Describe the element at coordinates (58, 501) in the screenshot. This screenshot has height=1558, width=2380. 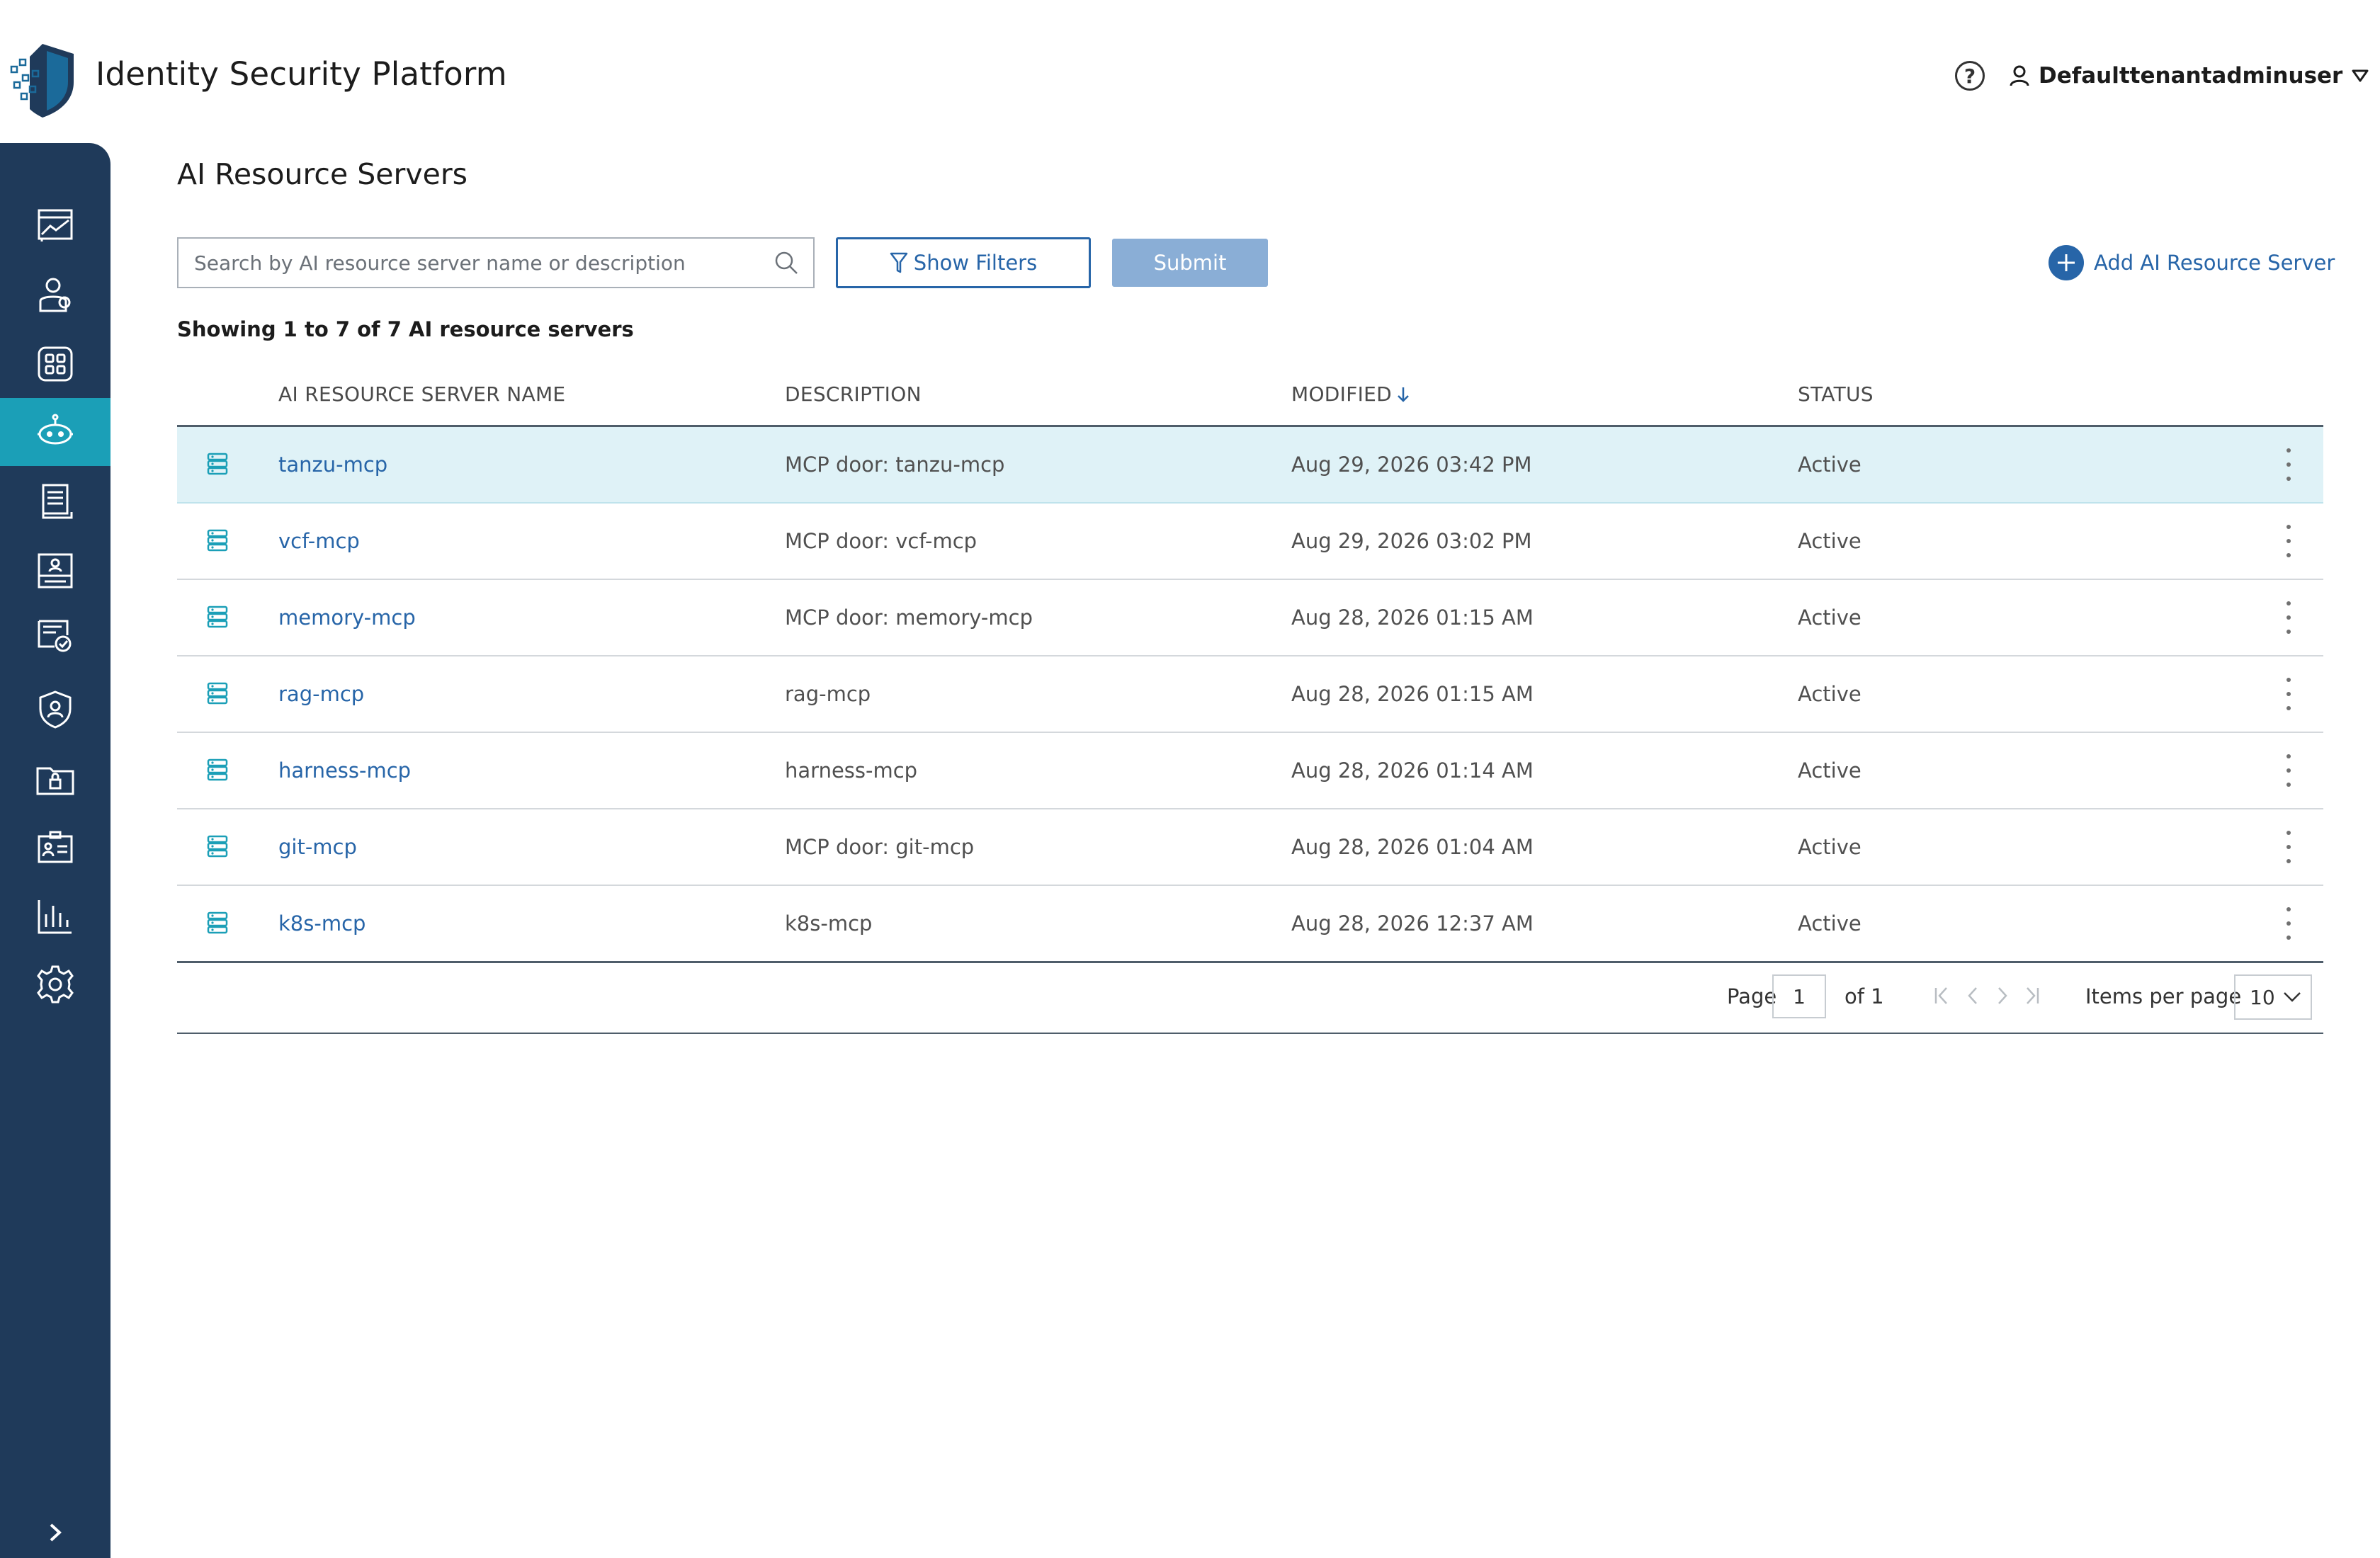
I see `policy-document-icon` at that location.